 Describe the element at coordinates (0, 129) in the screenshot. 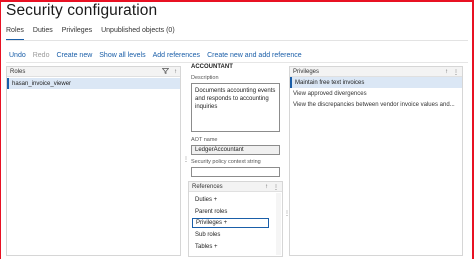

I see `window-frame-left` at that location.